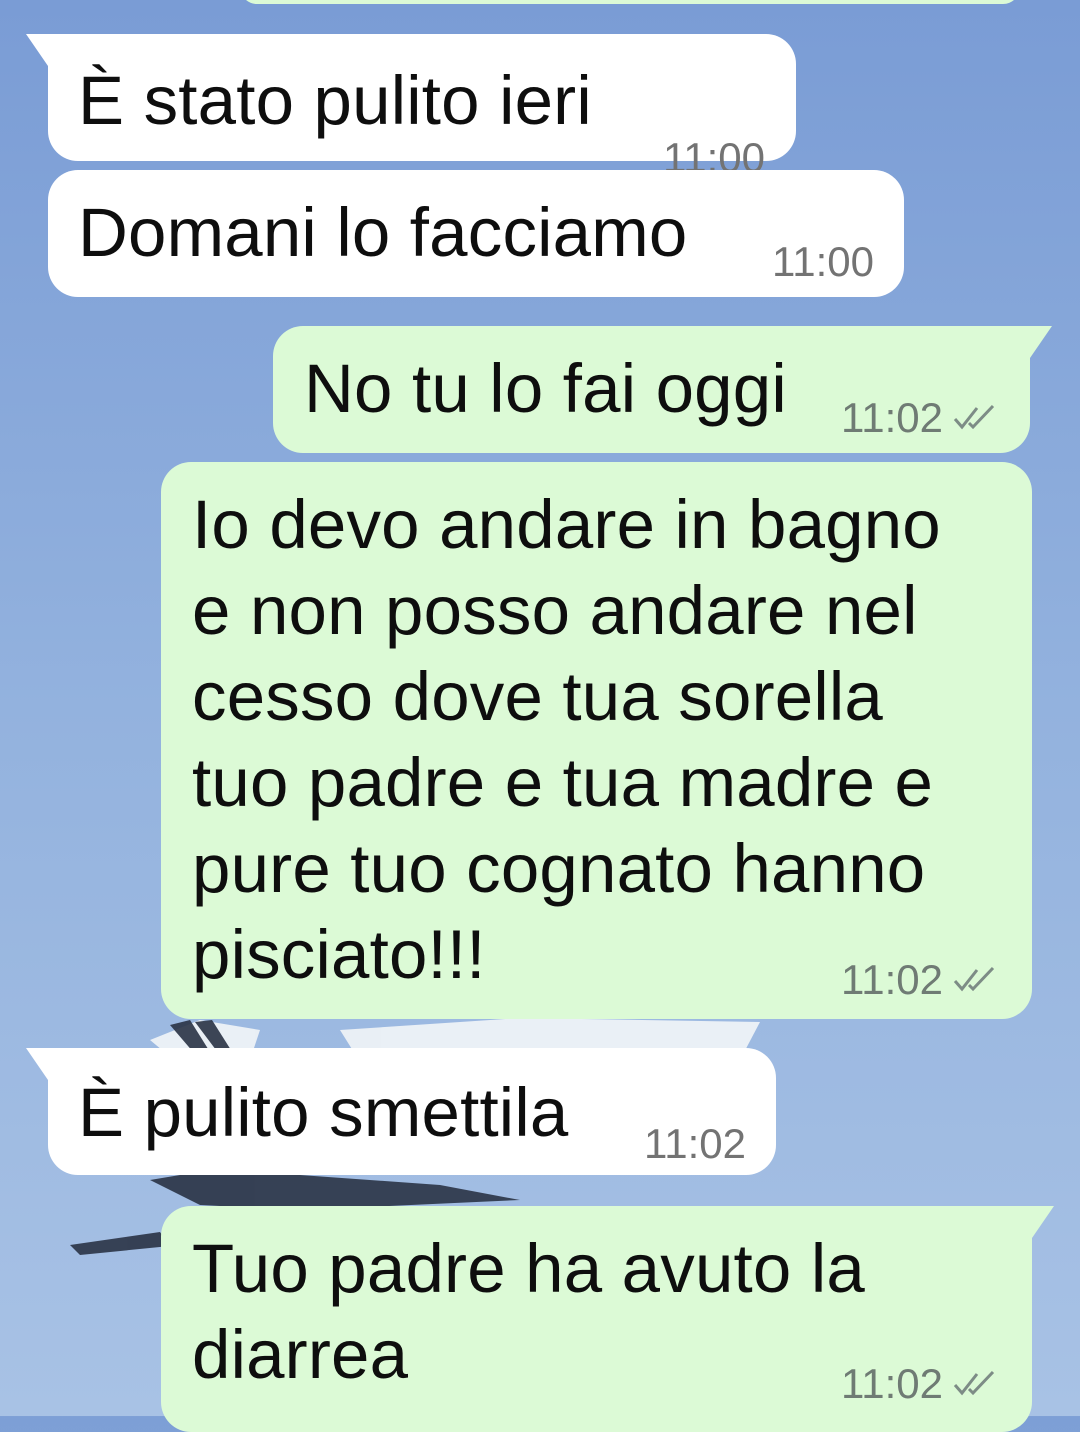  Describe the element at coordinates (528, 1268) in the screenshot. I see `message-text-line: Tuo padre ha avuto la` at that location.